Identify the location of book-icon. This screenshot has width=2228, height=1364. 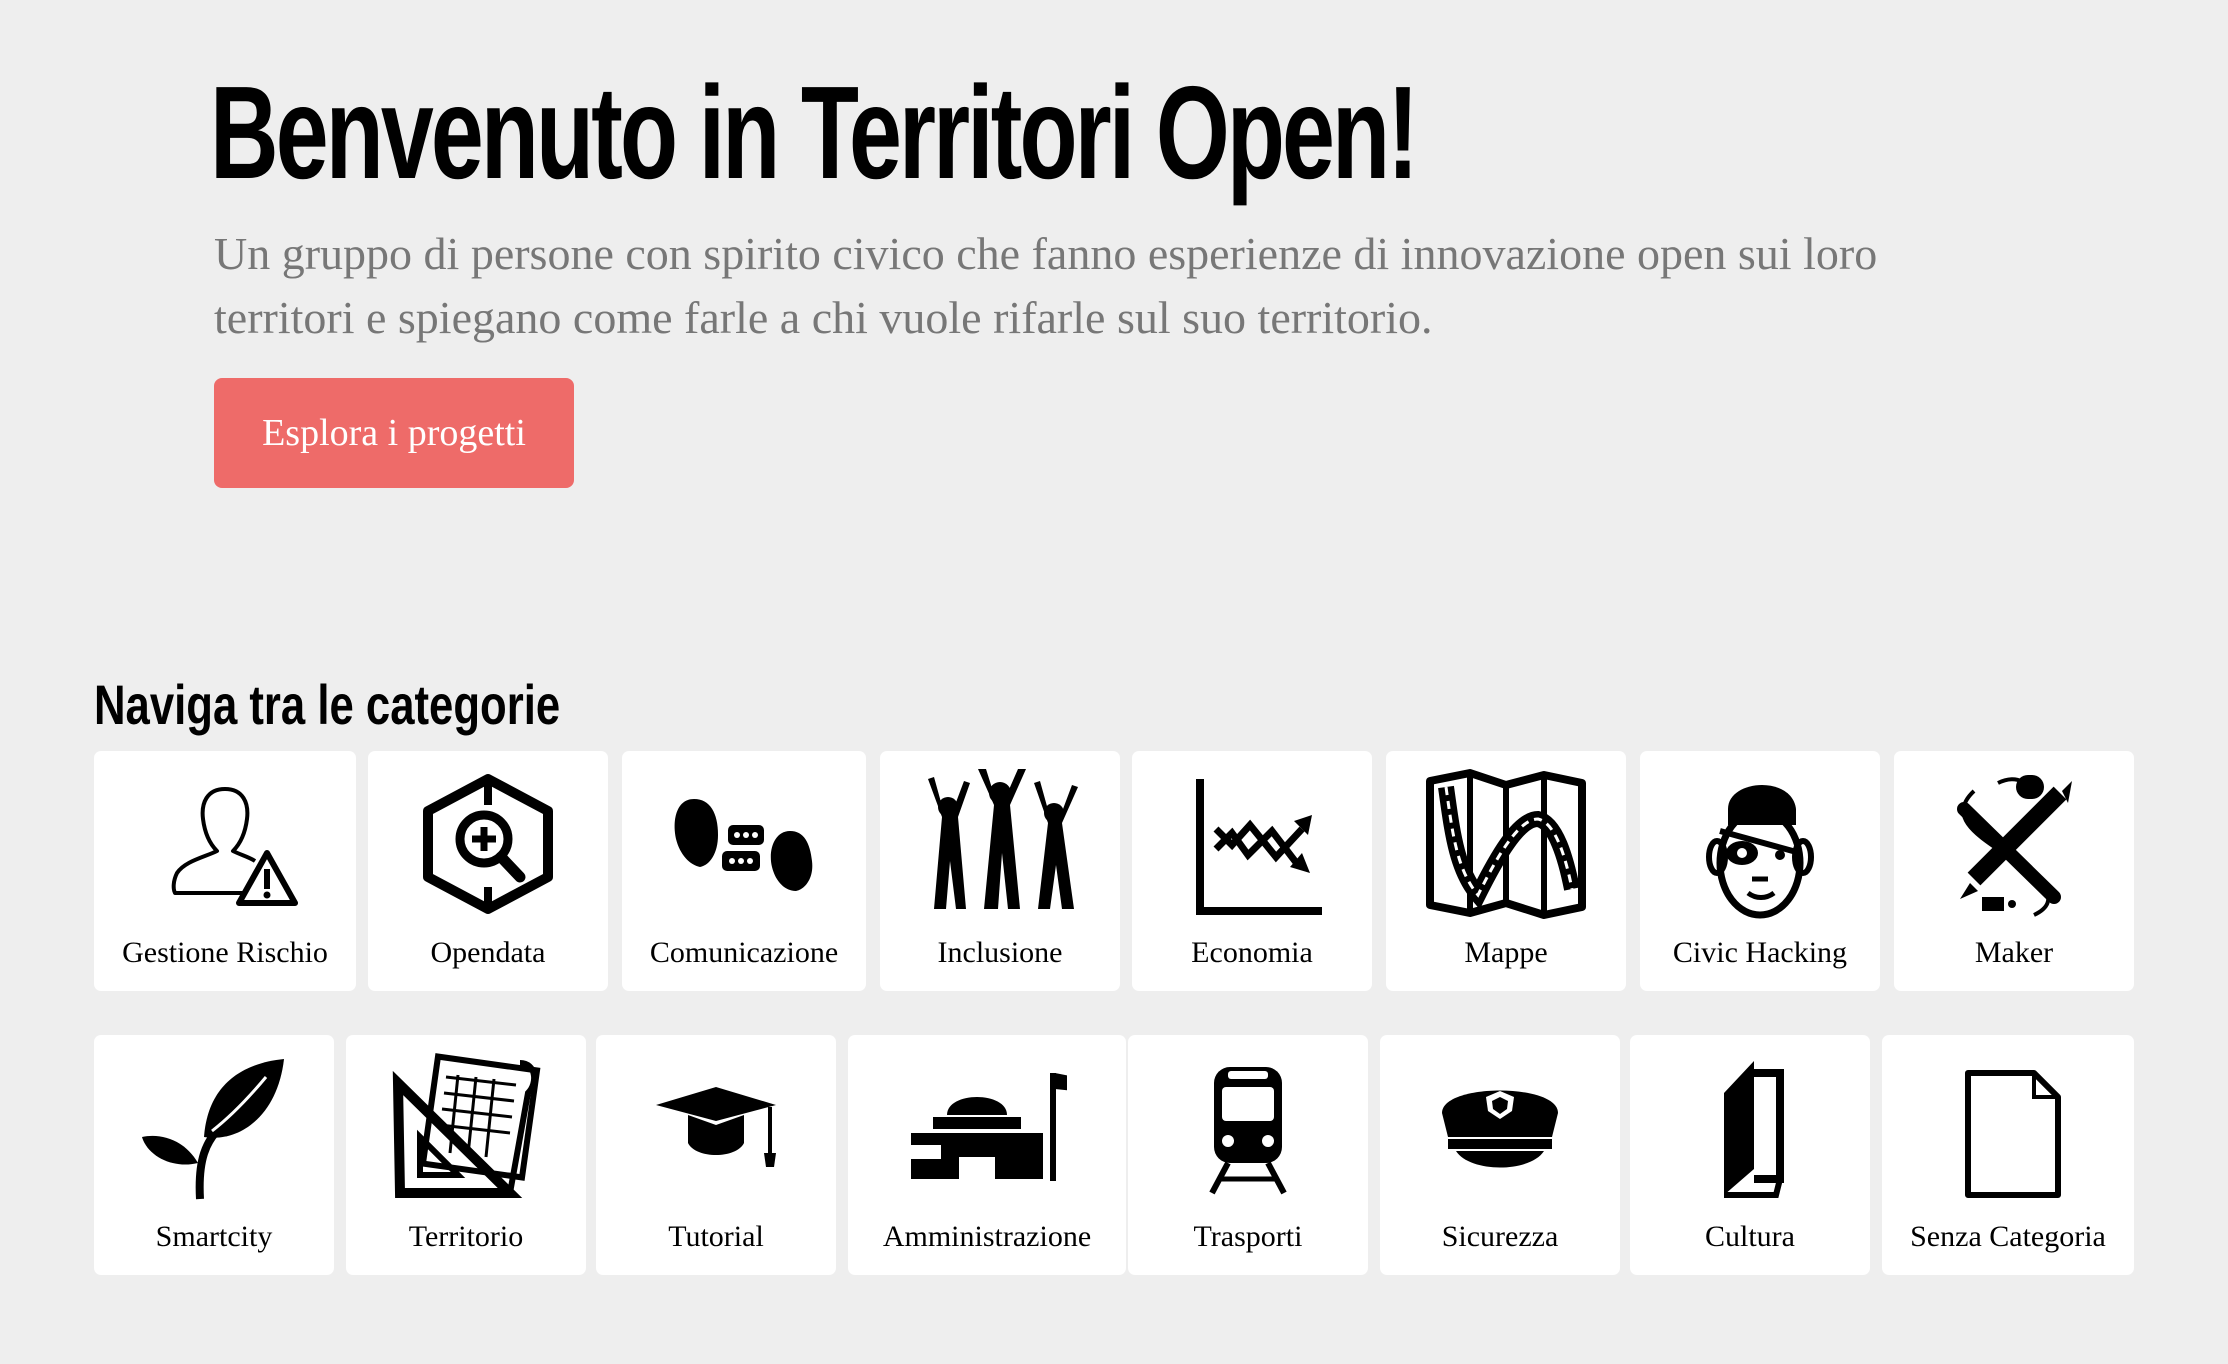
(1750, 1128).